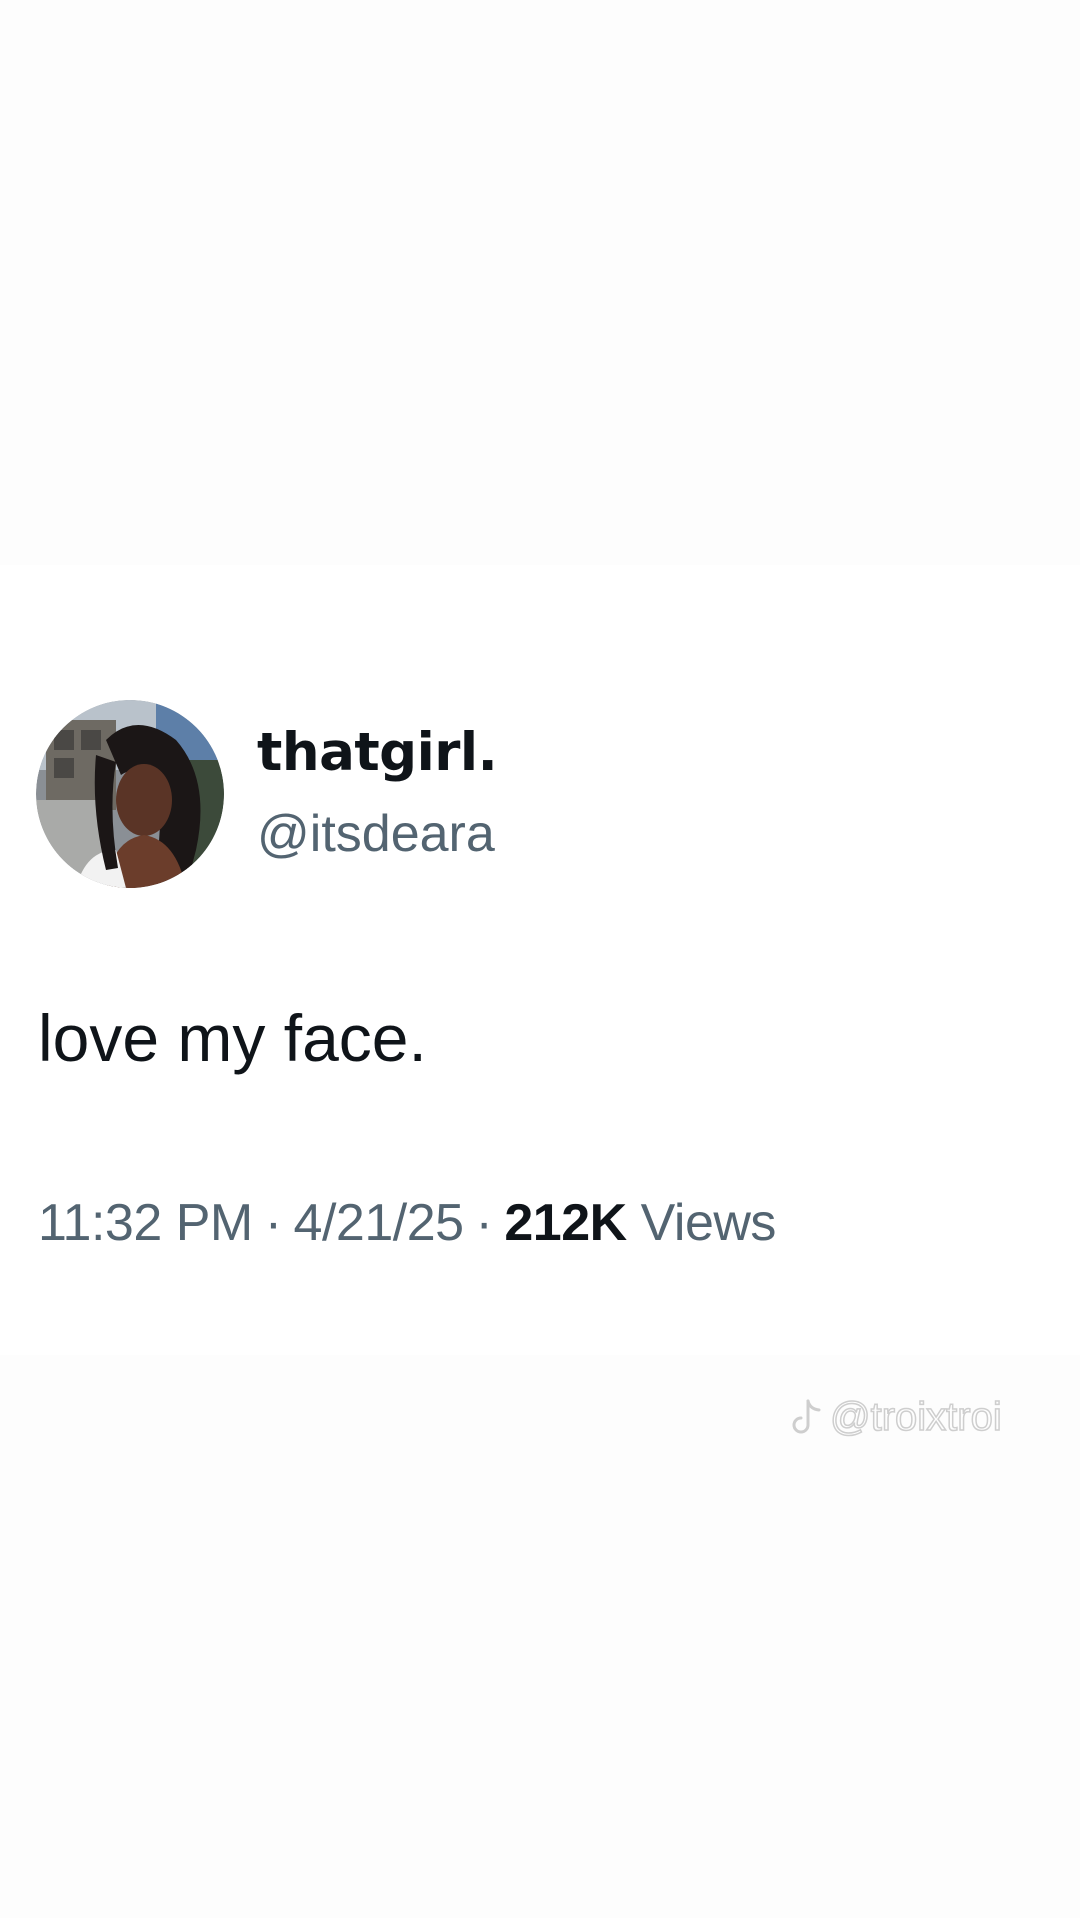 The width and height of the screenshot is (1080, 1918). Describe the element at coordinates (376, 834) in the screenshot. I see `user-handle: @itsdeara` at that location.